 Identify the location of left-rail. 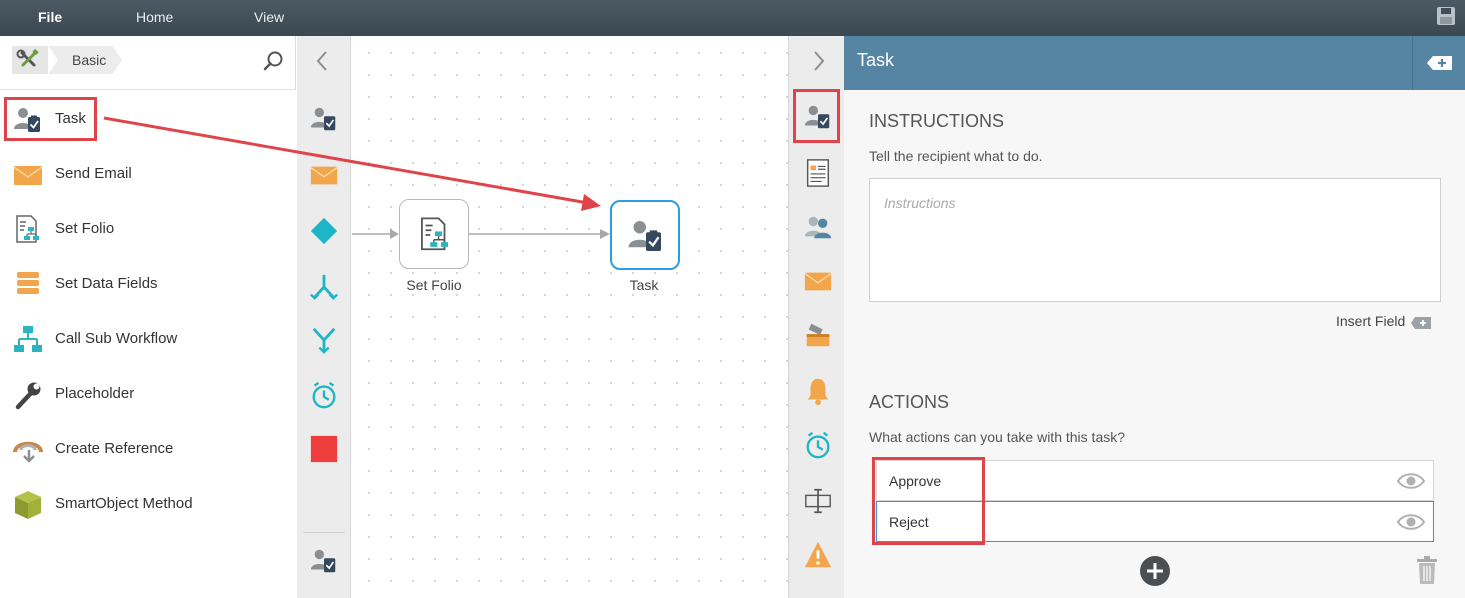
(324, 317).